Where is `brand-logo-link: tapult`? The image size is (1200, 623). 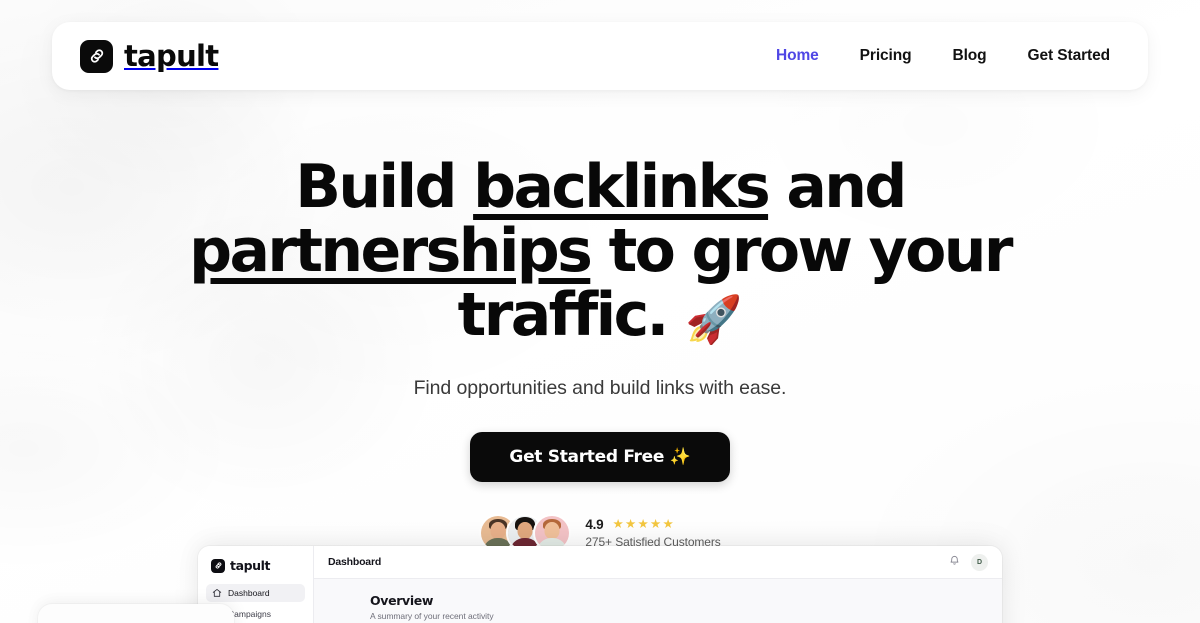
brand-logo-link: tapult is located at coordinates (149, 55).